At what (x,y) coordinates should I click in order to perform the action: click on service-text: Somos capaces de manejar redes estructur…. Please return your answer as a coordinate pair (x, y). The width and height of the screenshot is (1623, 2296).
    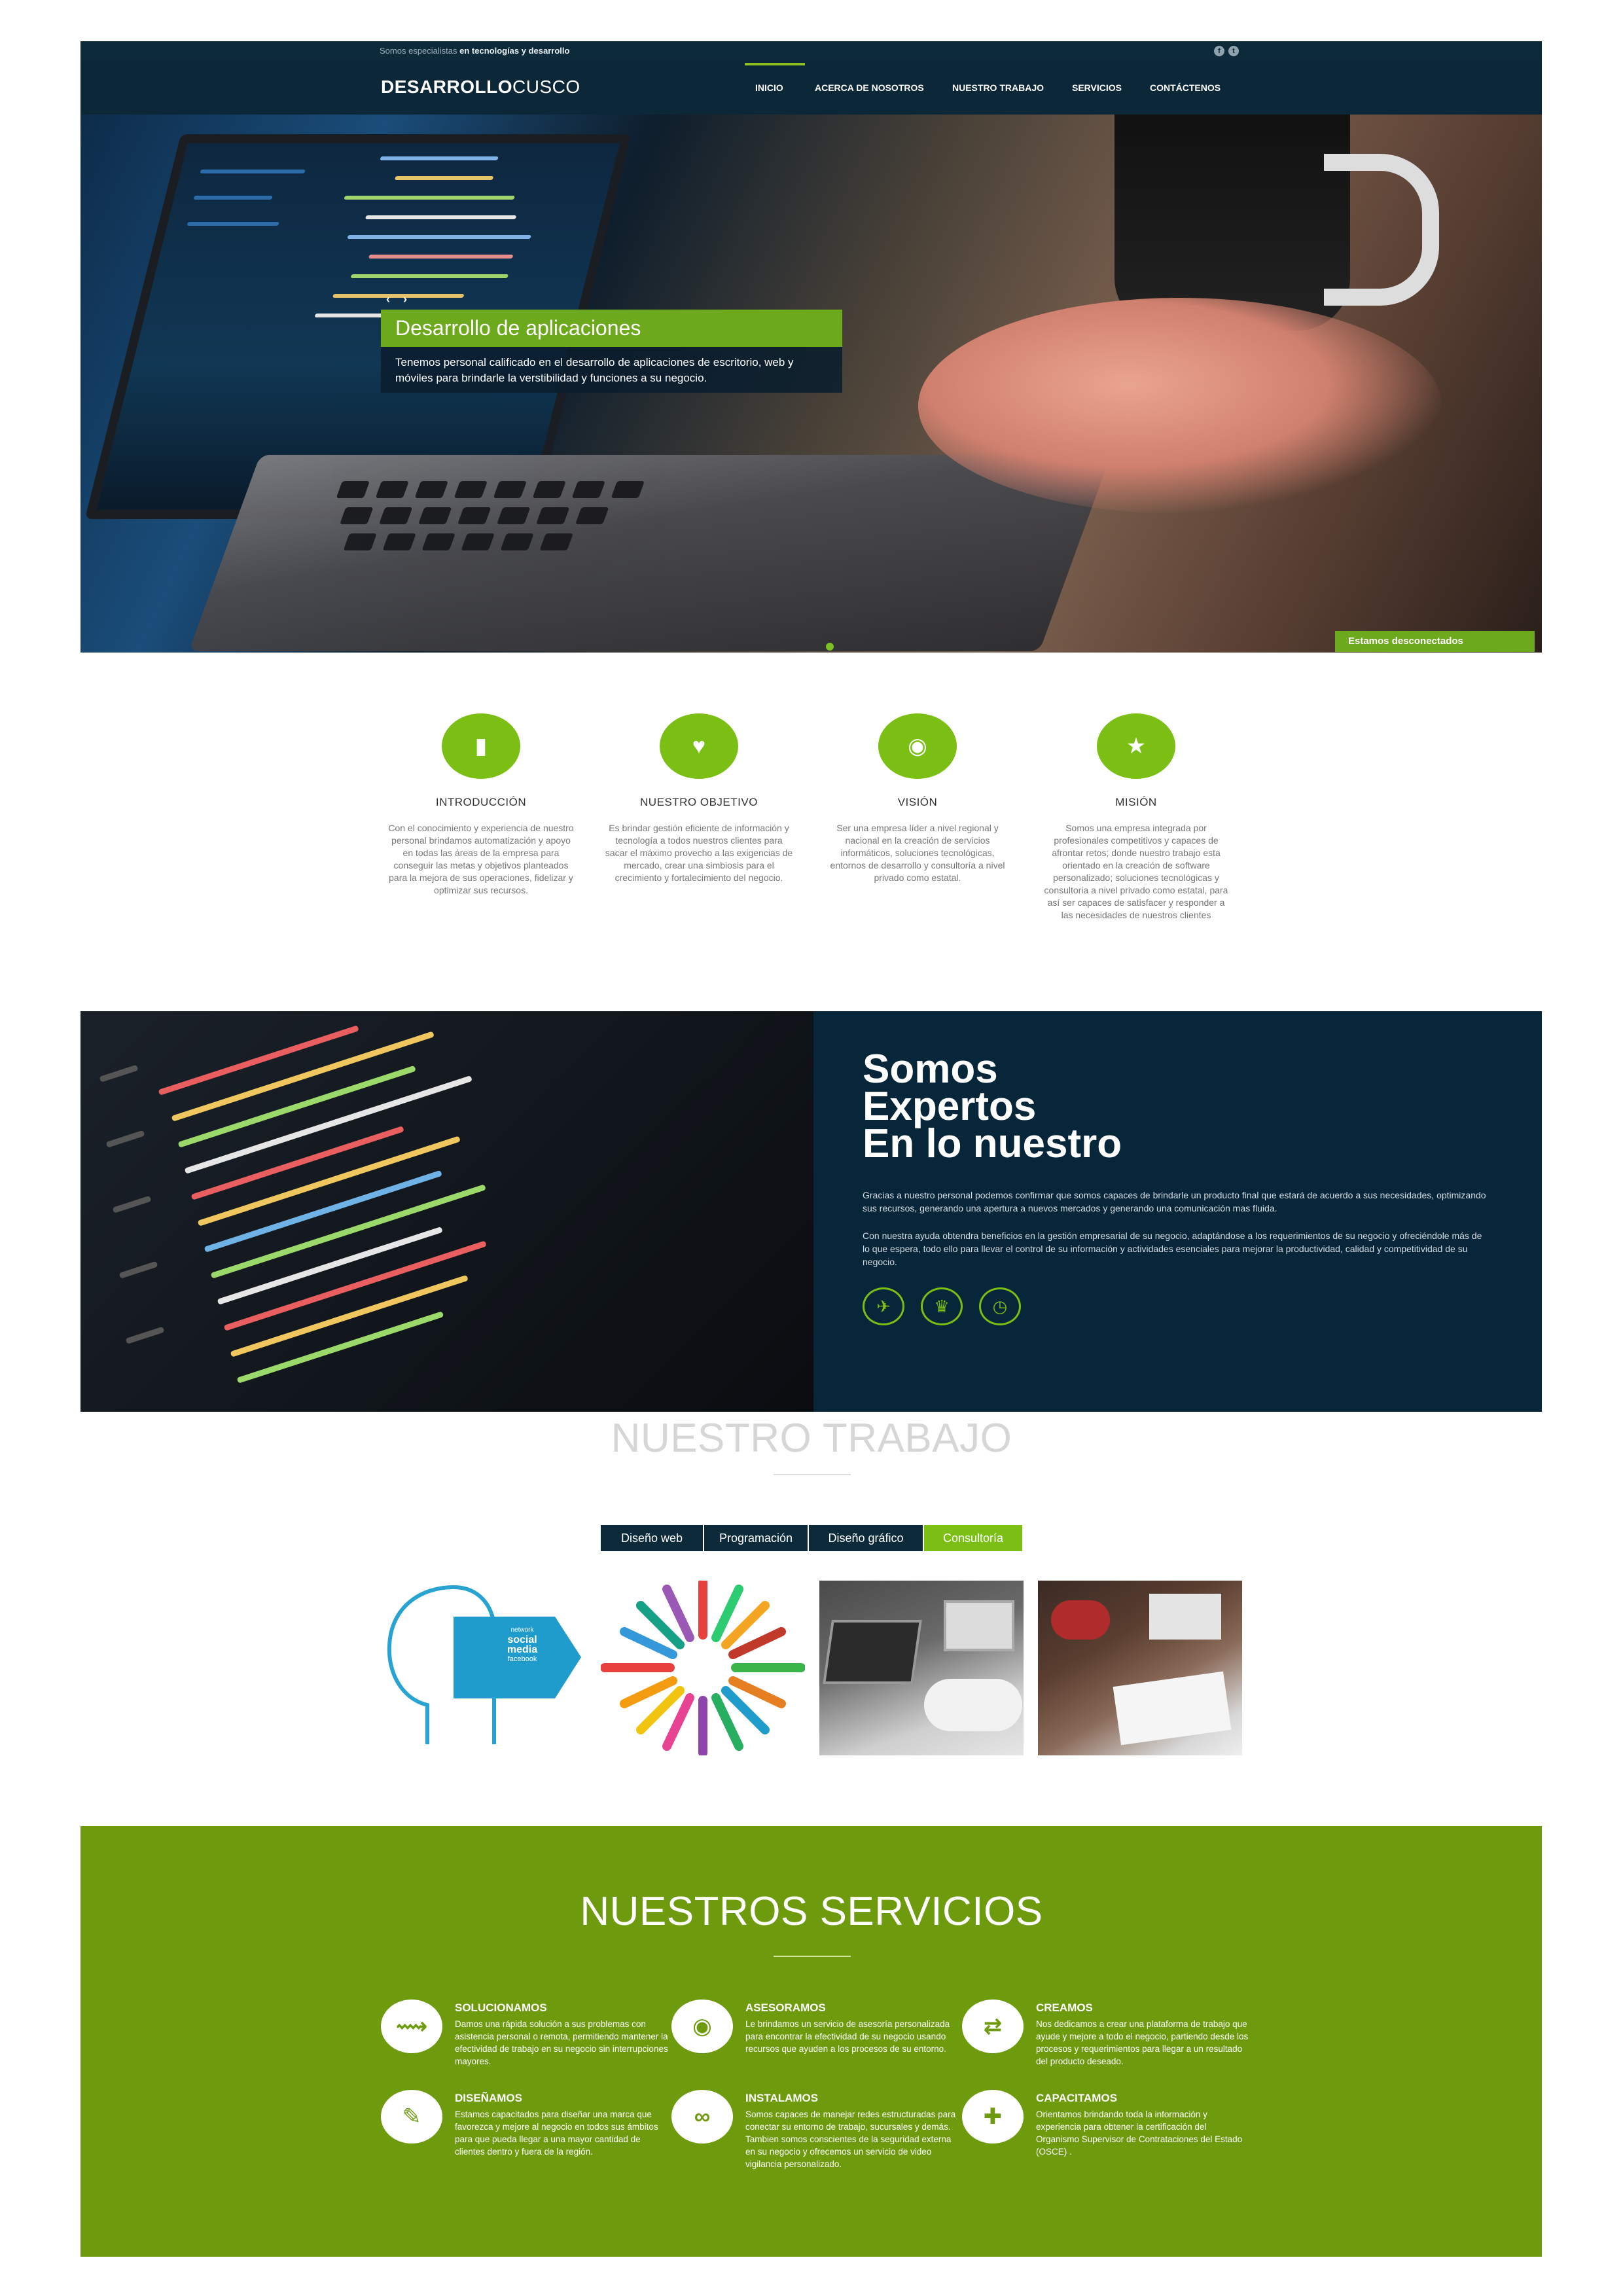
    Looking at the image, I should click on (850, 2139).